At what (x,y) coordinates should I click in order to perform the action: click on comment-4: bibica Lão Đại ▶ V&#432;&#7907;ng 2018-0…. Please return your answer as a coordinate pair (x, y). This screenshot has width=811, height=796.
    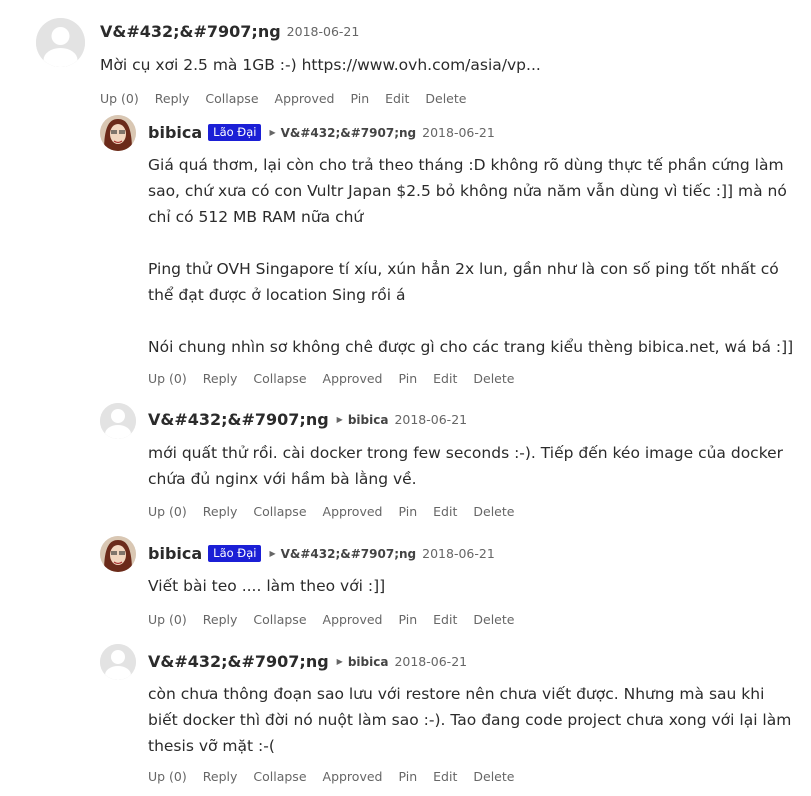
    Looking at the image, I should click on (450, 586).